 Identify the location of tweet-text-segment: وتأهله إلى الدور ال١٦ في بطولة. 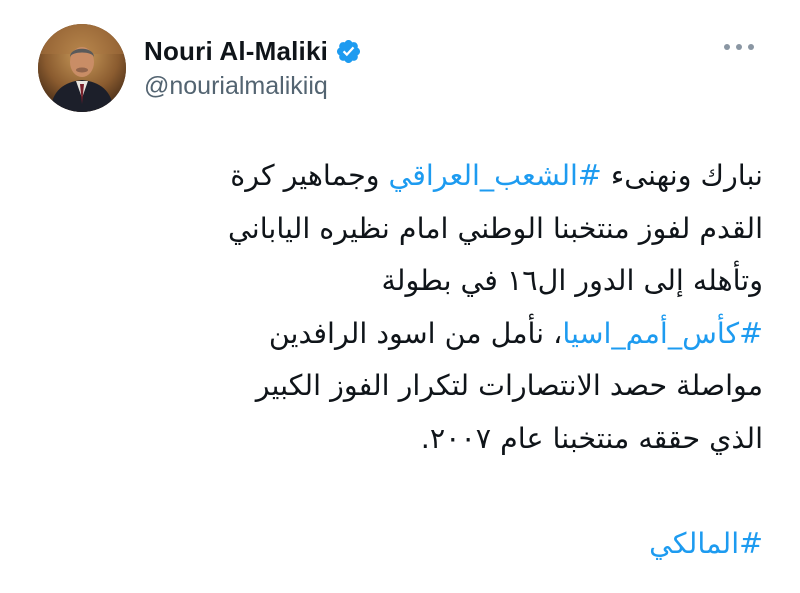
(572, 280).